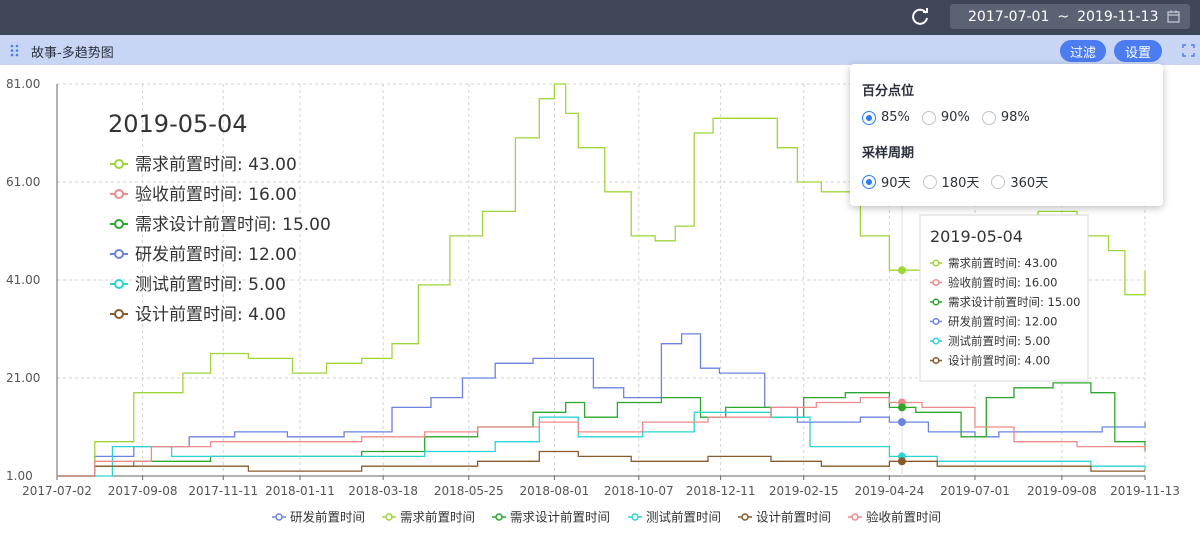 The width and height of the screenshot is (1200, 536). I want to click on percentile-option-label: 85%, so click(895, 117).